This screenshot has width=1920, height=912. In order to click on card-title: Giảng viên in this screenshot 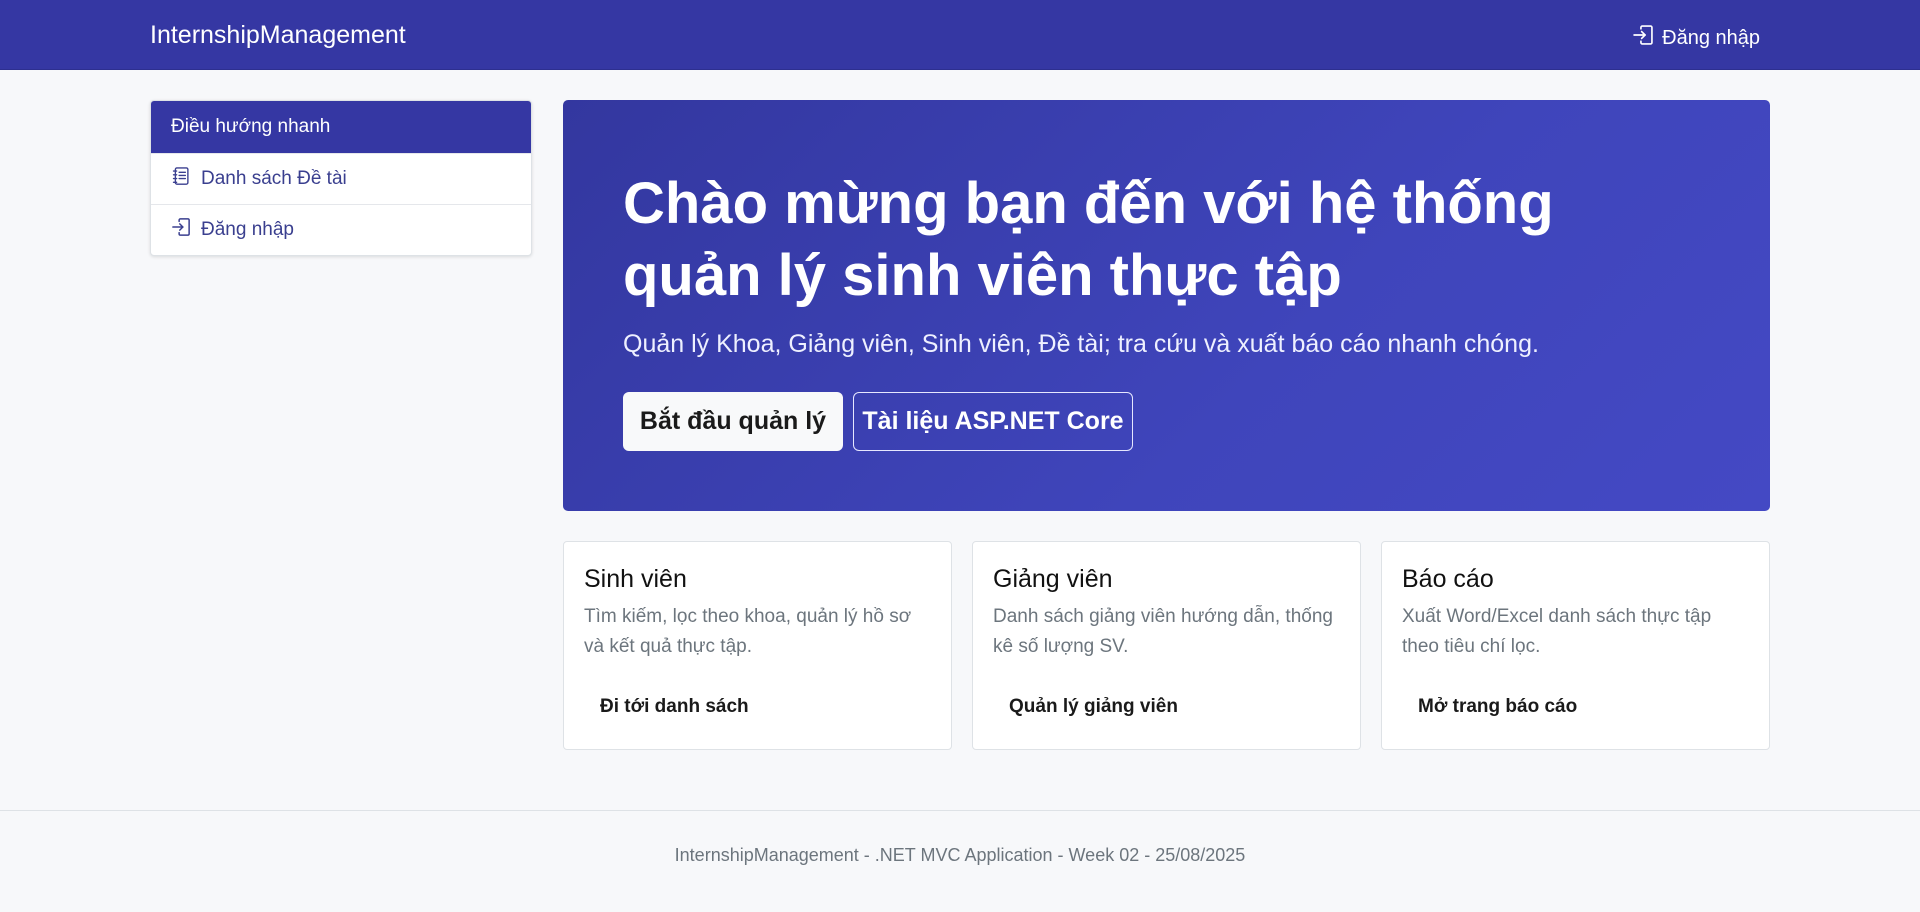, I will do `click(1053, 579)`.